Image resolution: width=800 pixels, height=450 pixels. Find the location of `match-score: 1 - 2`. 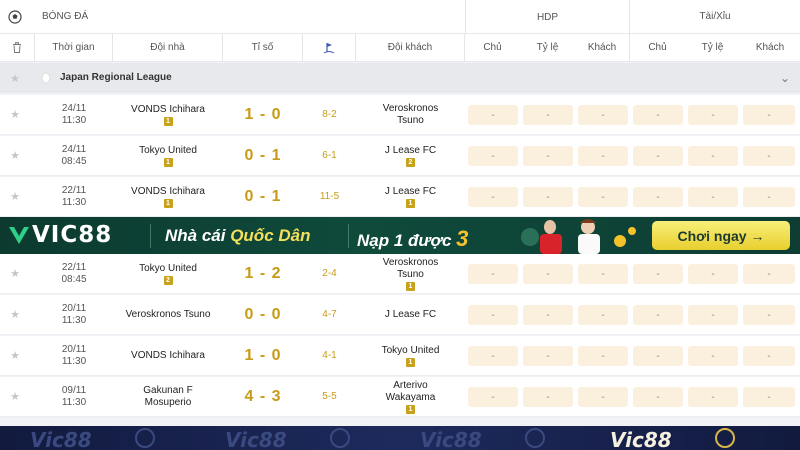

match-score: 1 - 2 is located at coordinates (263, 273).